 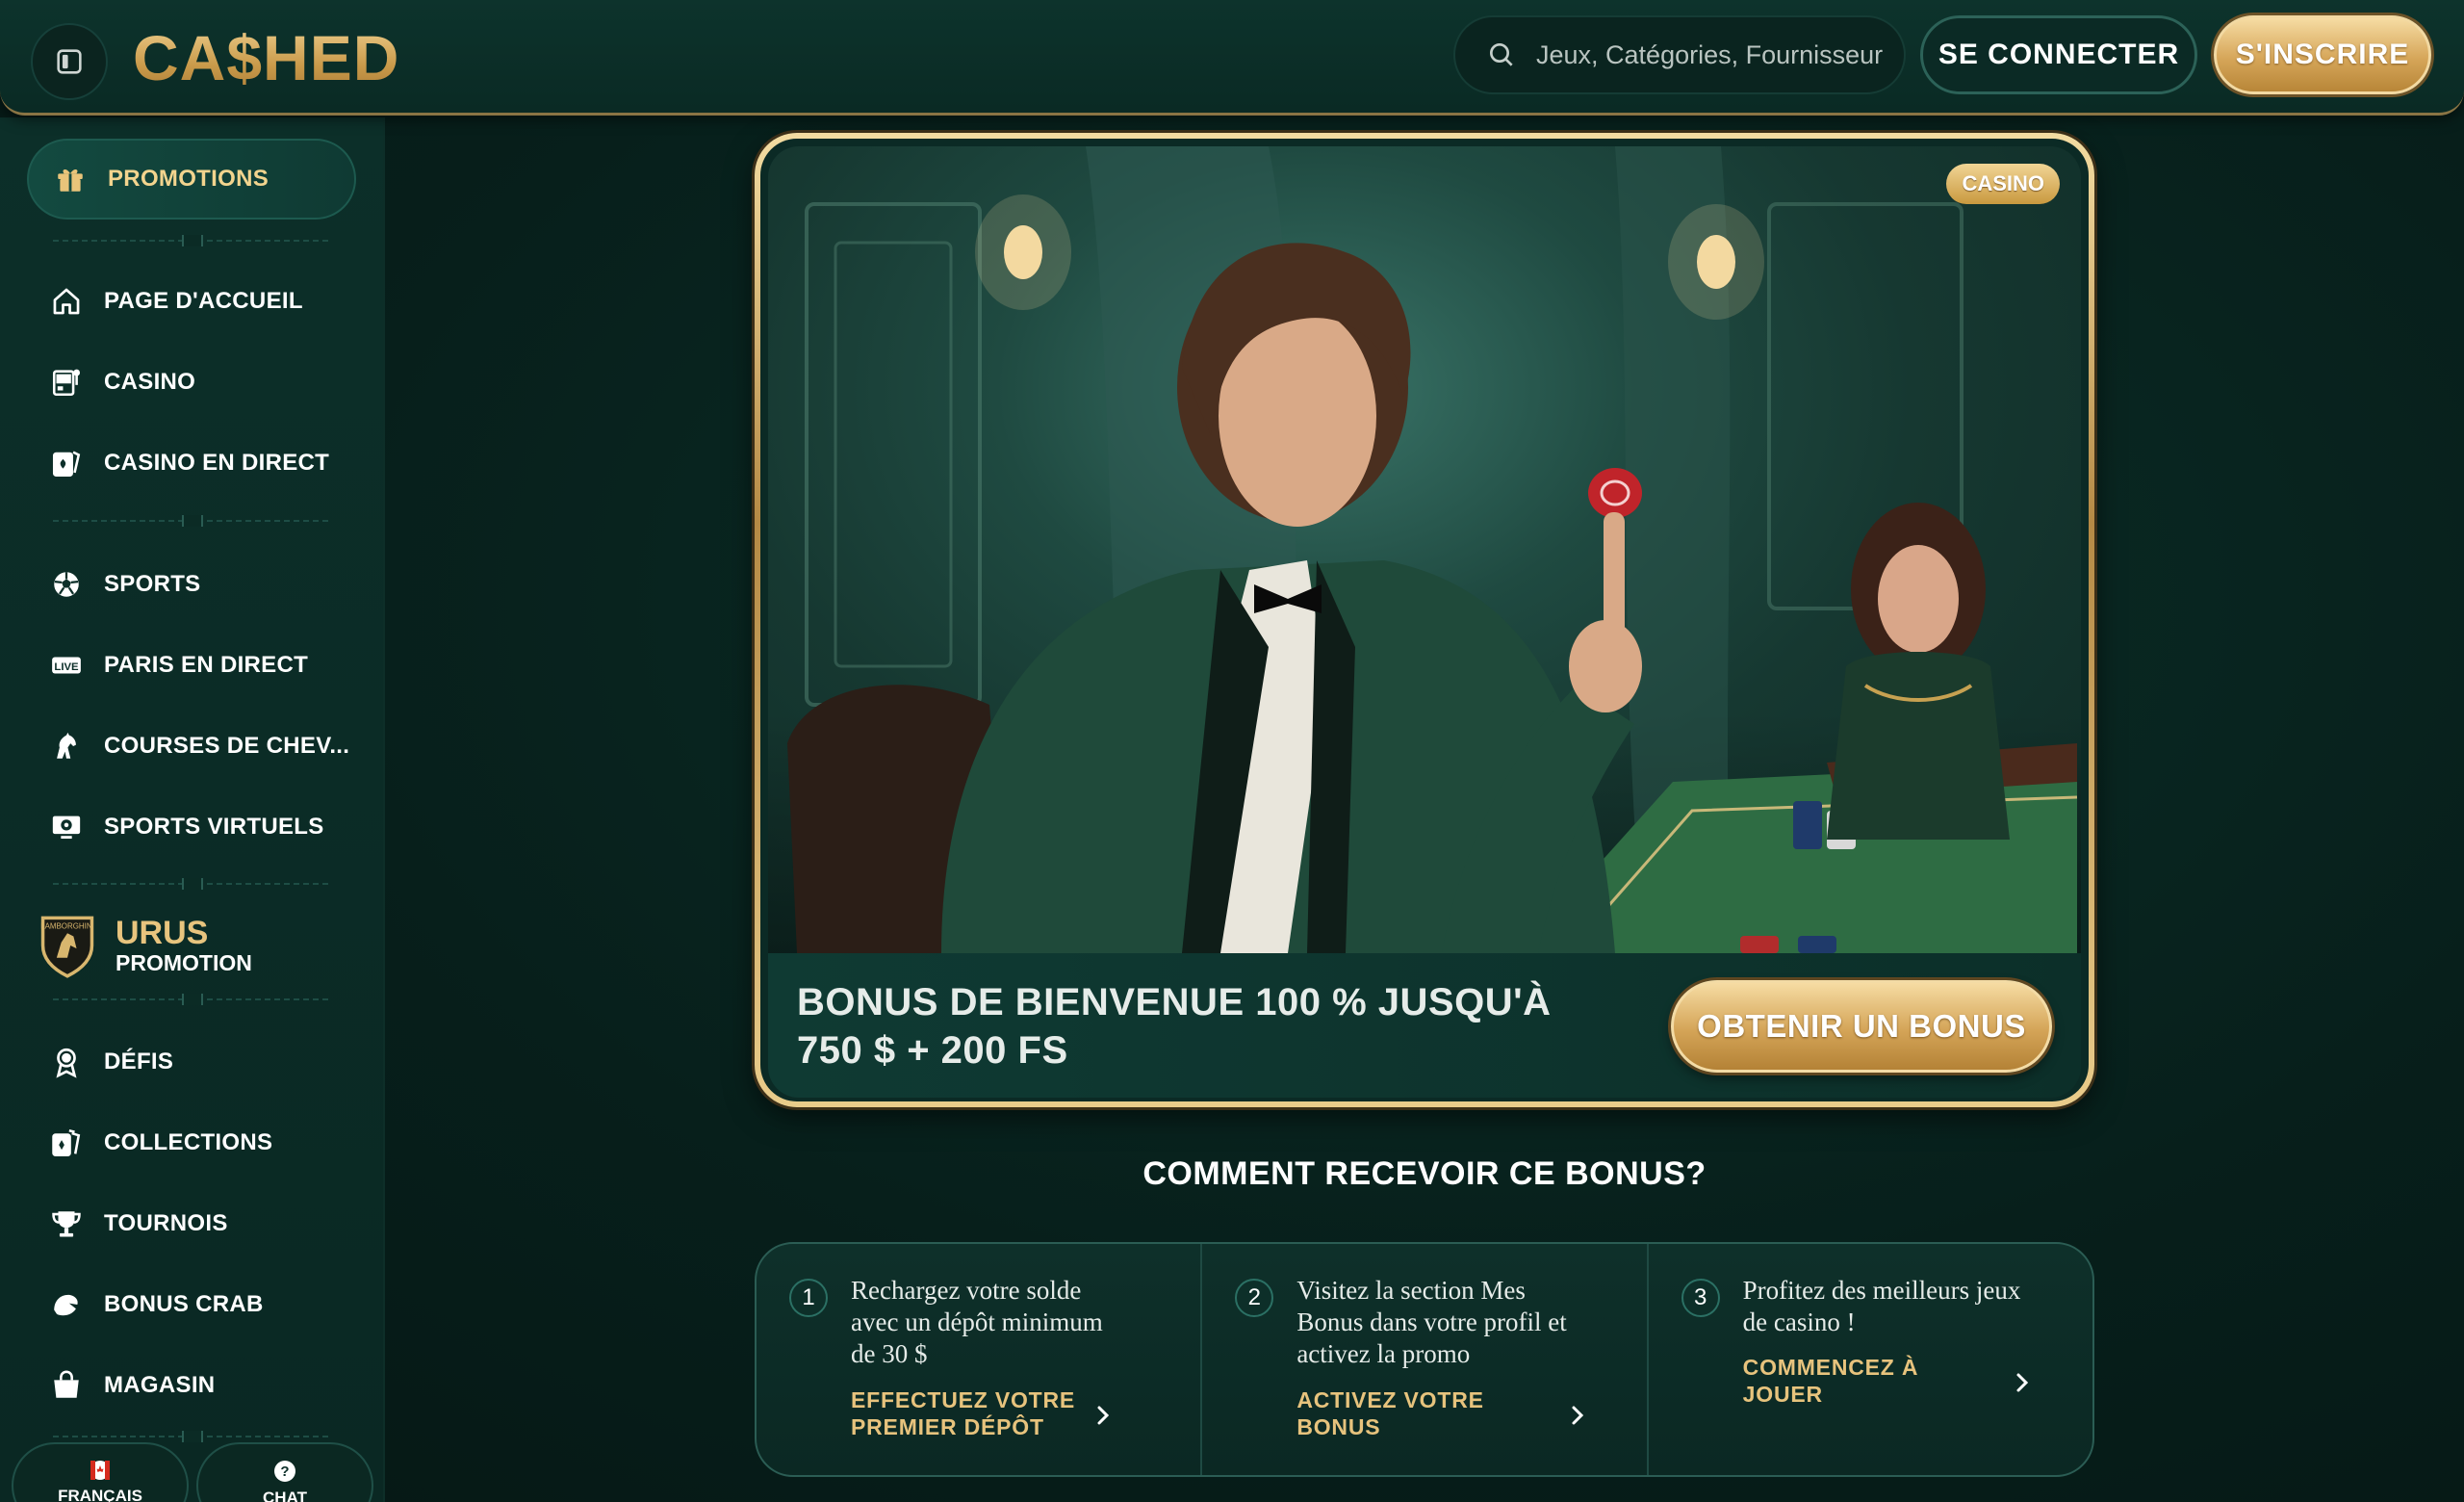 I want to click on category-badge: CASINO, so click(x=2003, y=184).